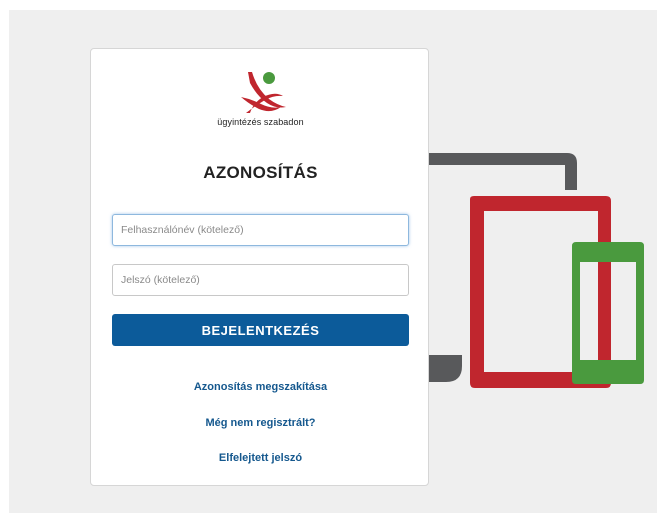 The width and height of the screenshot is (657, 513). What do you see at coordinates (260, 122) in the screenshot?
I see `brand-tagline: ügyintézés szabadon` at bounding box center [260, 122].